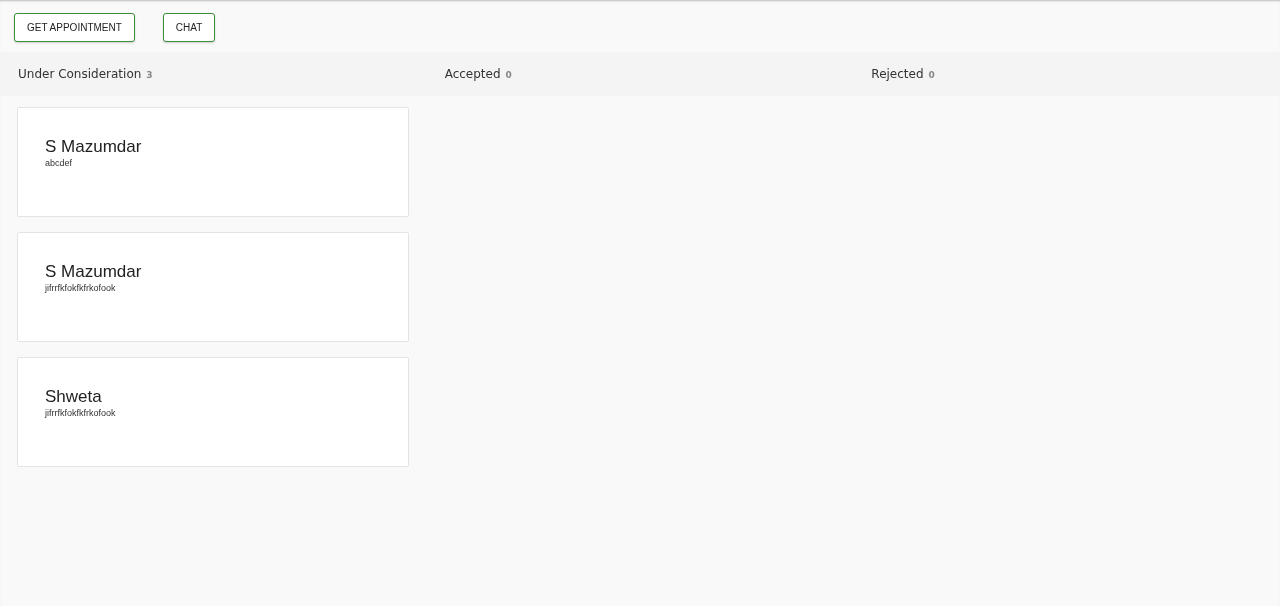 This screenshot has height=606, width=1280. Describe the element at coordinates (149, 75) in the screenshot. I see `lane-count: 3` at that location.